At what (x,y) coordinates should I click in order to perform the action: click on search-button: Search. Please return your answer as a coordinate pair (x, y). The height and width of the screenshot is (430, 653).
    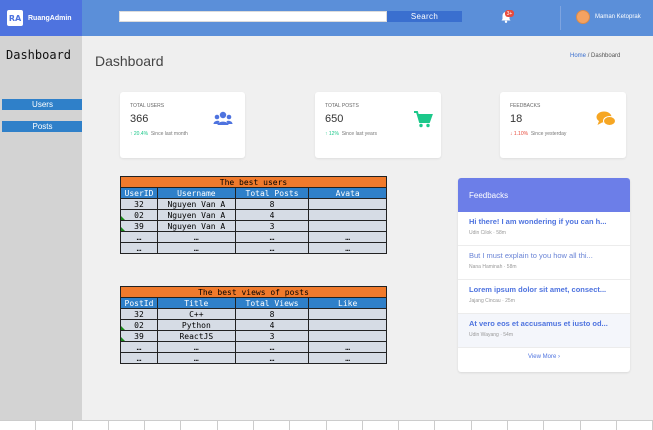
    Looking at the image, I should click on (424, 16).